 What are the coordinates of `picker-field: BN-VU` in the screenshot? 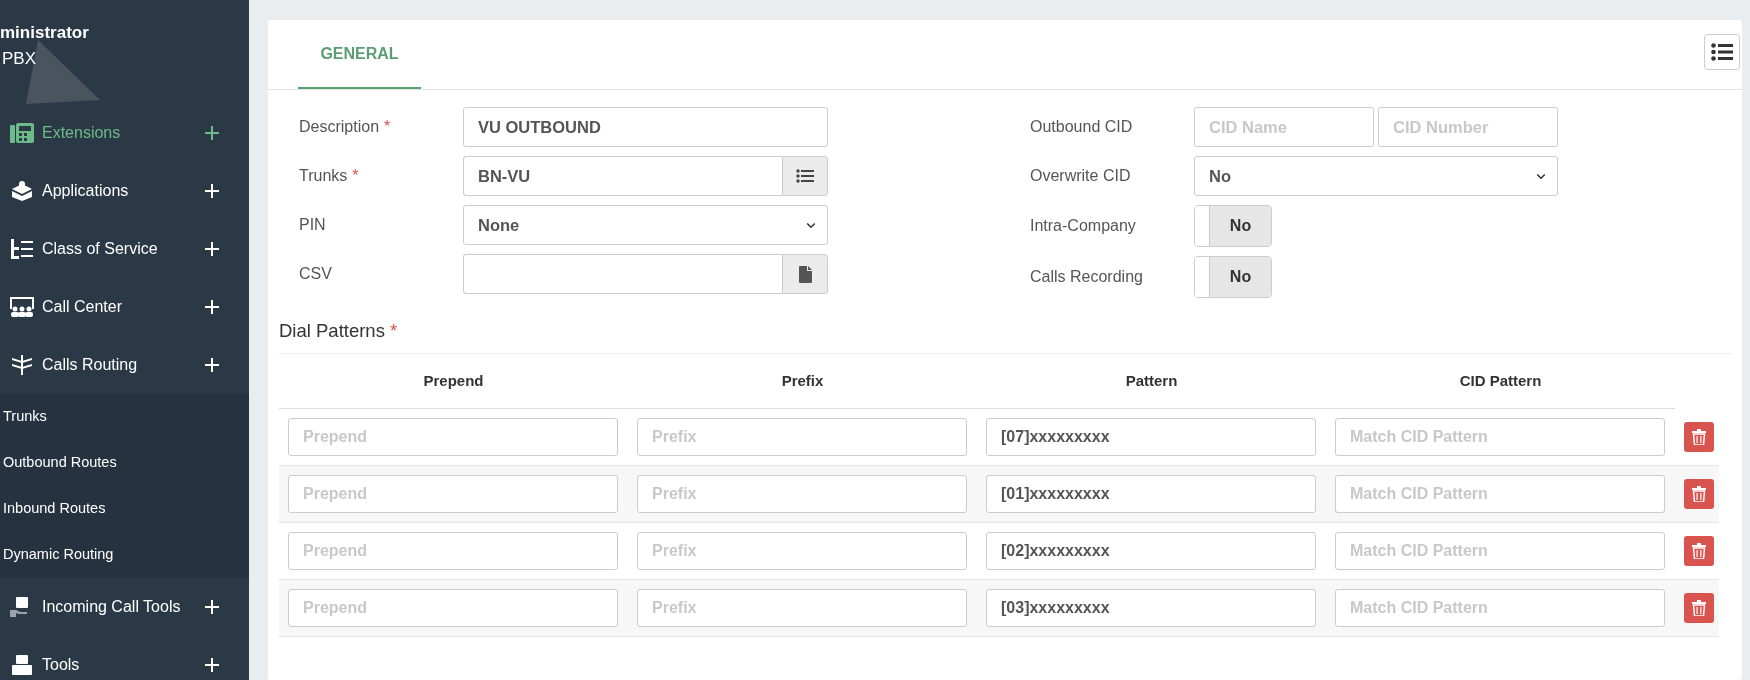 It's located at (622, 176).